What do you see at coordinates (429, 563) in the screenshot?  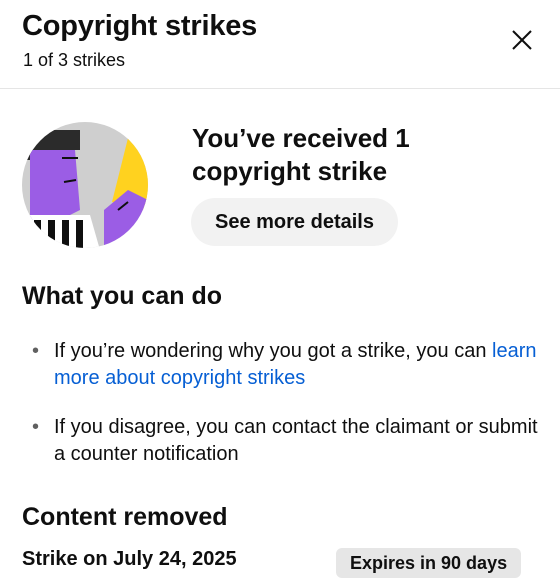 I see `status-badge: Expires in 90 days` at bounding box center [429, 563].